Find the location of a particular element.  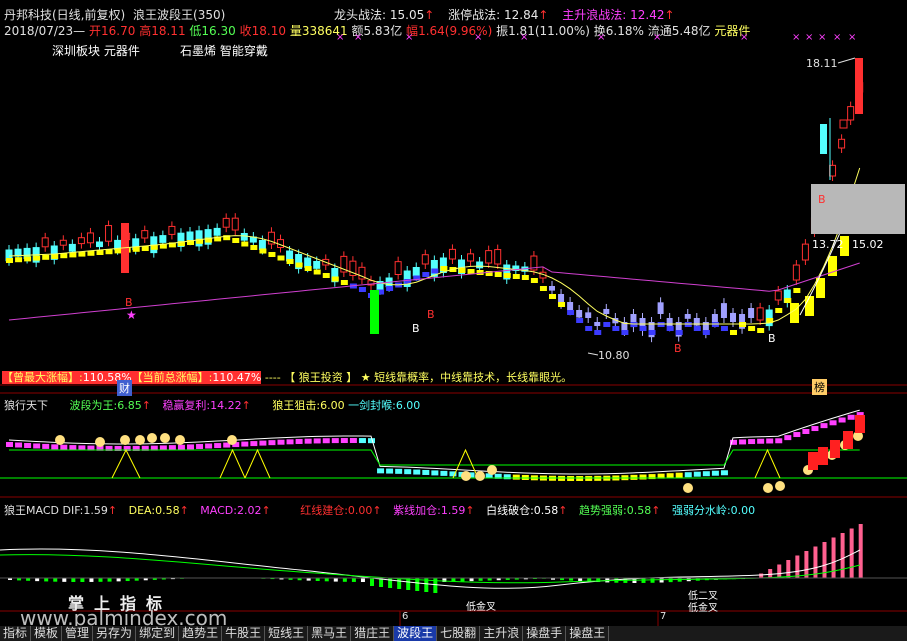

tab-5: 趋势王 is located at coordinates (201, 633).